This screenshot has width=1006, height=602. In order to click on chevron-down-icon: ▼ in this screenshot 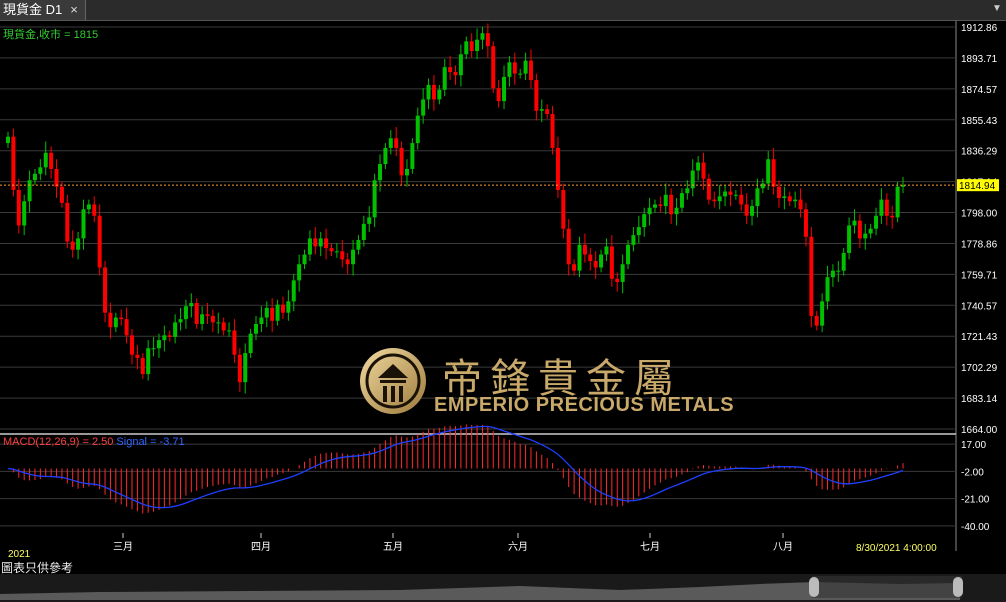, I will do `click(997, 9)`.